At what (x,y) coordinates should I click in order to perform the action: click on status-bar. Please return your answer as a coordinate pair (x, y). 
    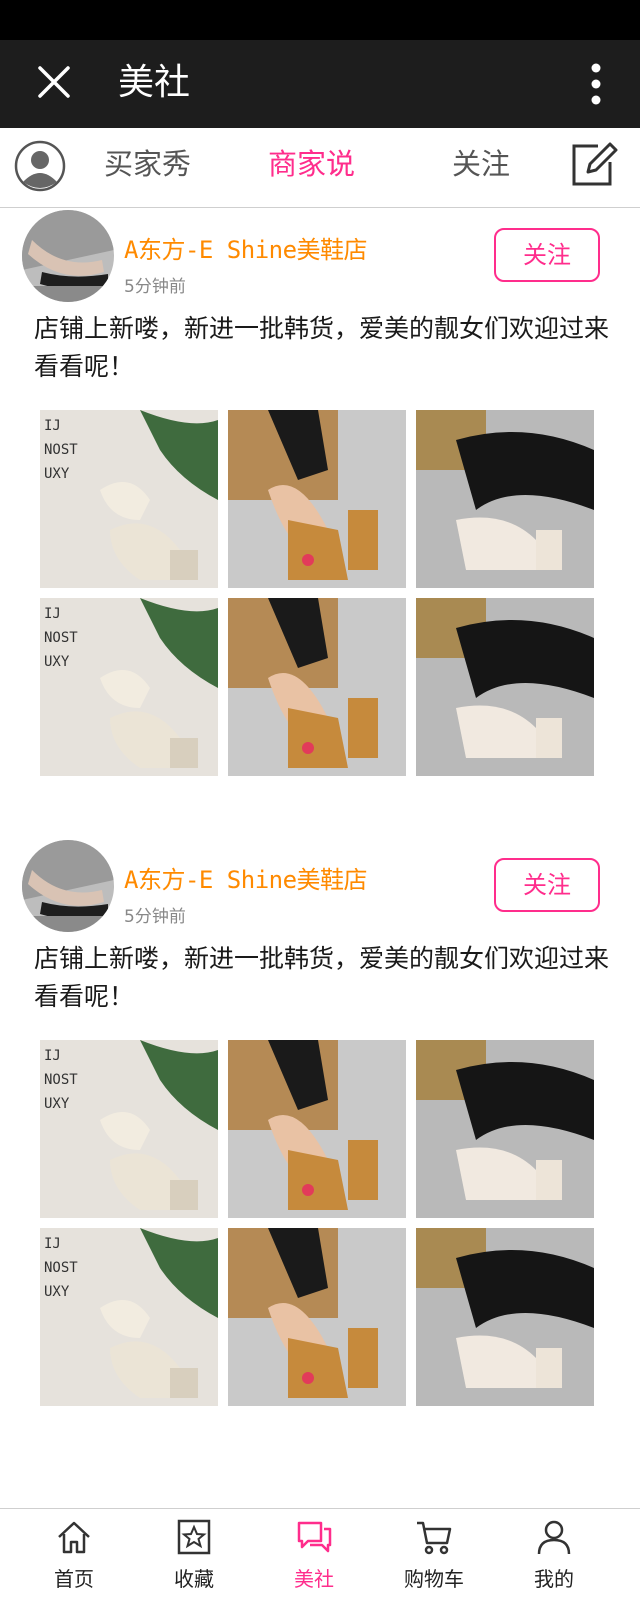
    Looking at the image, I should click on (320, 20).